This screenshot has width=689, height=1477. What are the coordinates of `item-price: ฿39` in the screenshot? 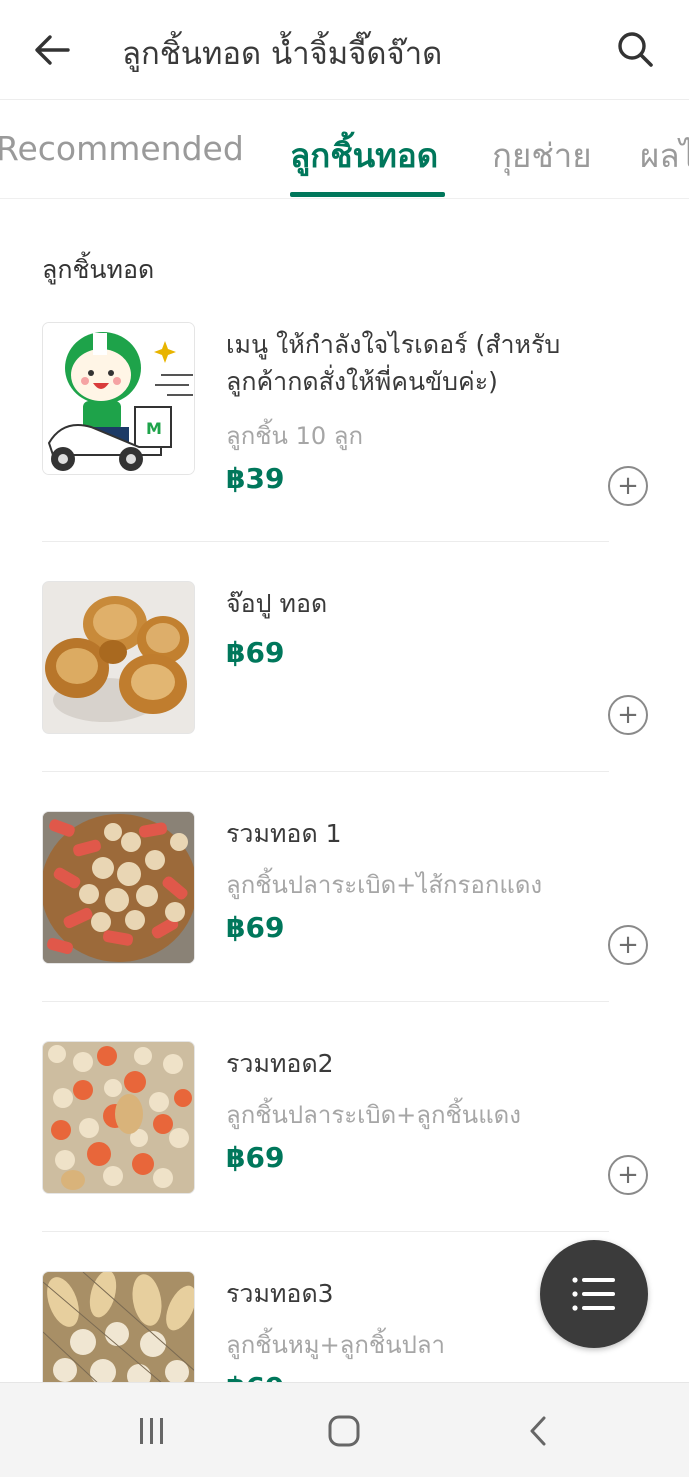 It's located at (255, 478).